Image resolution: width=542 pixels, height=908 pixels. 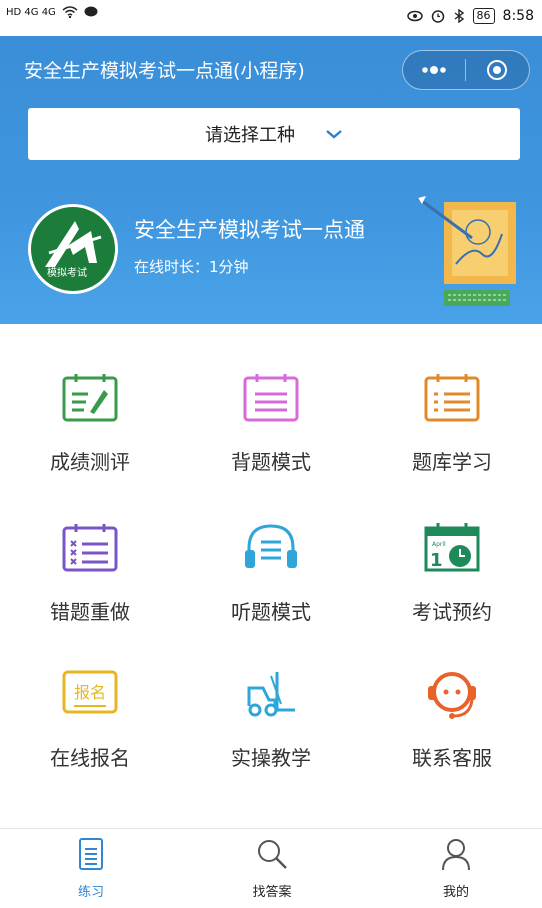 I want to click on menu-label: 在线报名, so click(x=90, y=758).